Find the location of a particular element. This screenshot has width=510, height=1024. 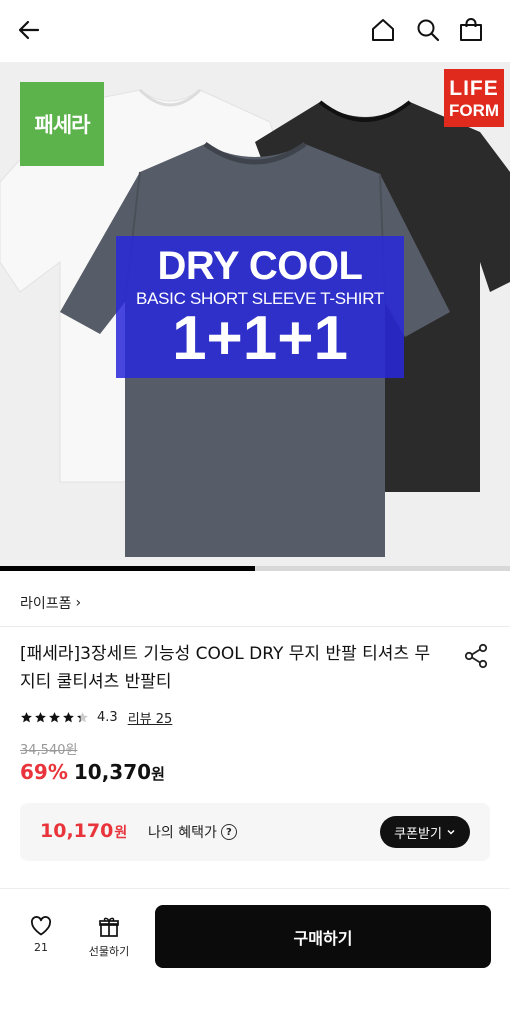

benefit-label: 나의 혜택가 is located at coordinates (182, 833).